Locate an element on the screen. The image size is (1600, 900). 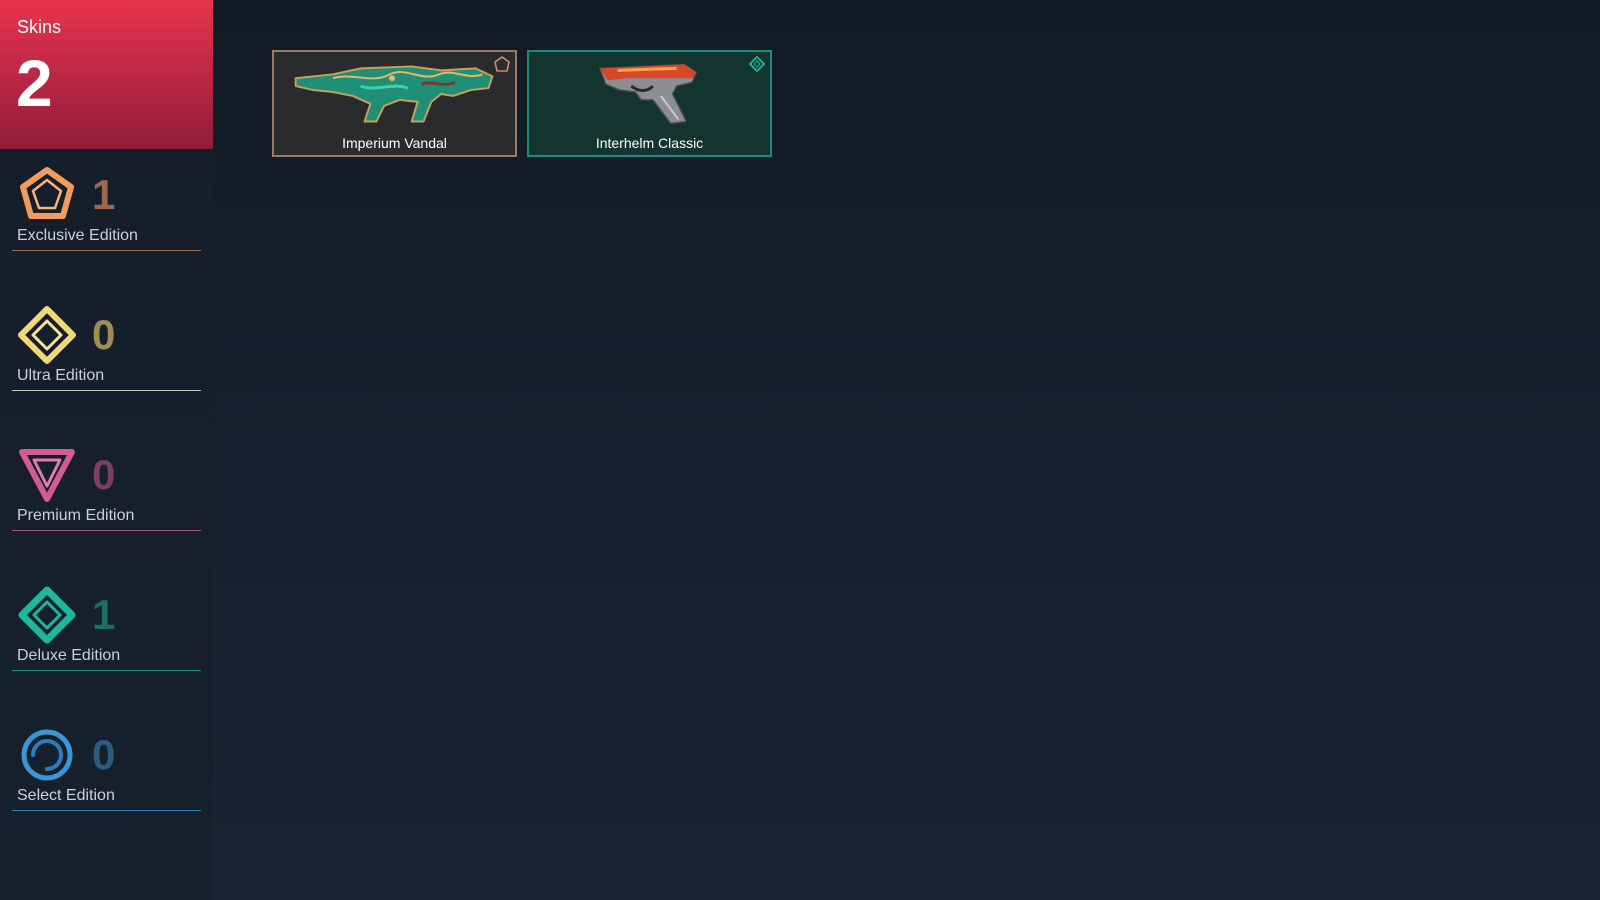
premium-edition-label: Premium Edition is located at coordinates (76, 515).